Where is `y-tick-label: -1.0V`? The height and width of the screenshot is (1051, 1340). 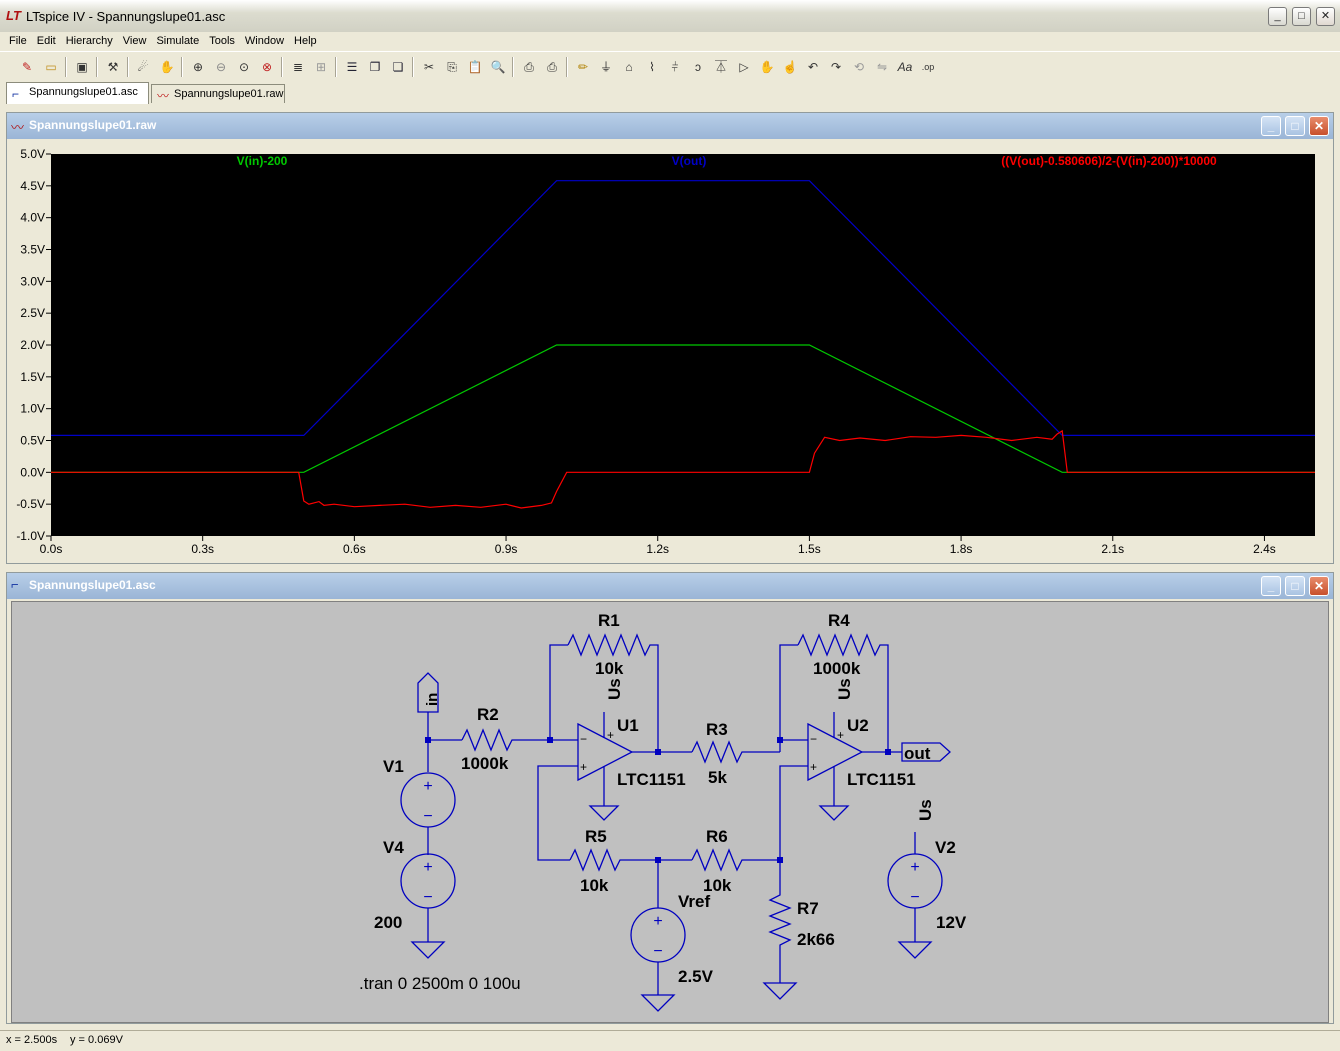
y-tick-label: -1.0V is located at coordinates (30, 536).